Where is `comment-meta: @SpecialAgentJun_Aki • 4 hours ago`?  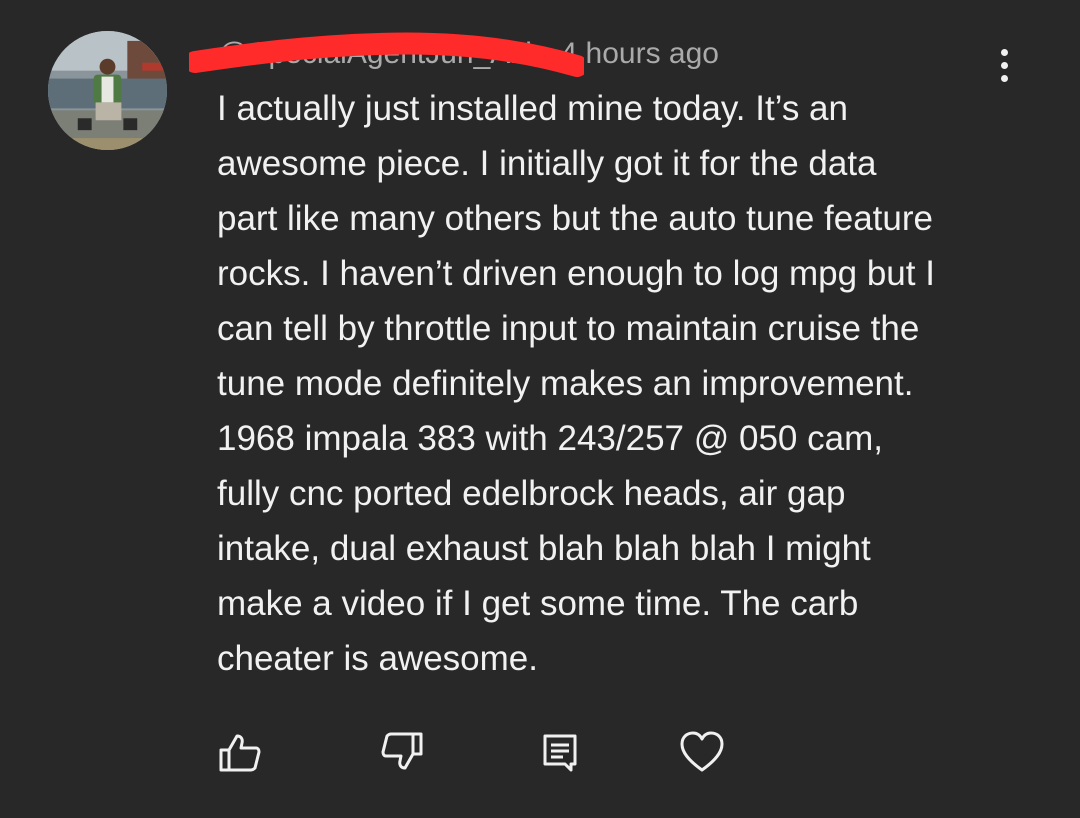
comment-meta: @SpecialAgentJun_Aki • 4 hours ago is located at coordinates (468, 54).